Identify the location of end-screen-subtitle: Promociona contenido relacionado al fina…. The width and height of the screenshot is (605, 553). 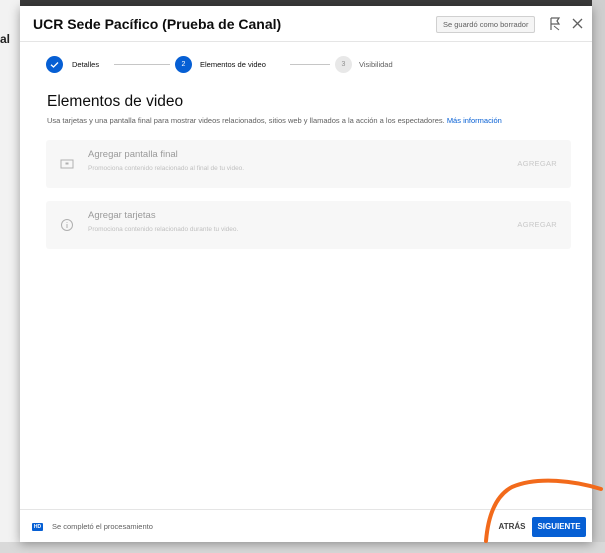
(166, 168).